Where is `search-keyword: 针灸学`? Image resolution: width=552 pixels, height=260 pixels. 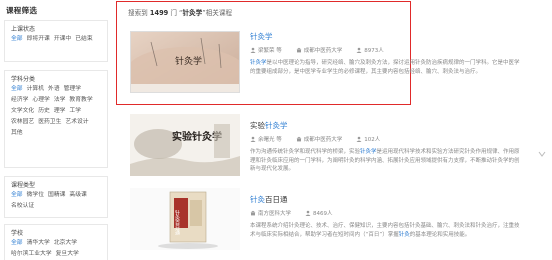 search-keyword: 针灸学 is located at coordinates (192, 13).